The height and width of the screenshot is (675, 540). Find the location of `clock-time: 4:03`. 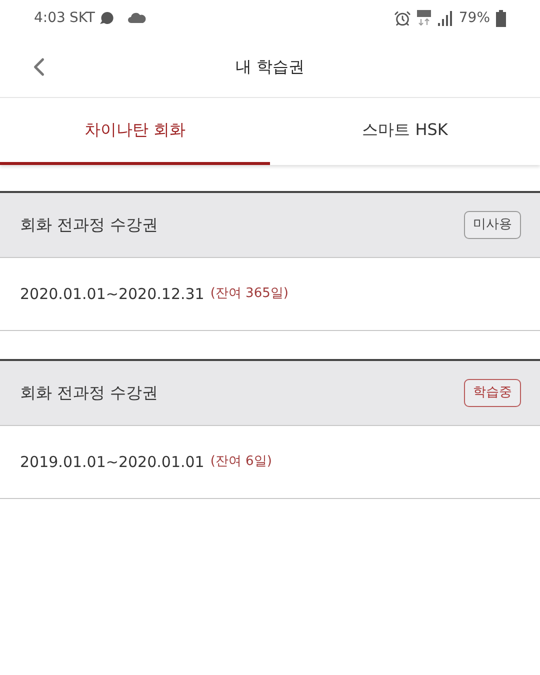

clock-time: 4:03 is located at coordinates (50, 18).